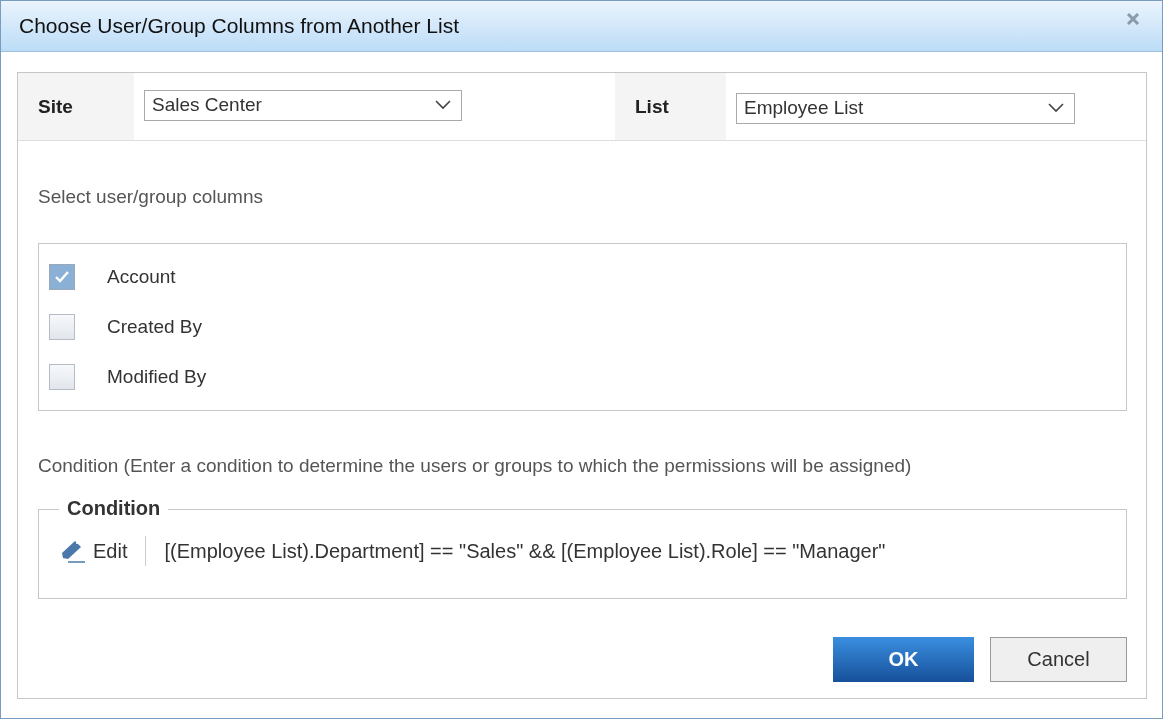  What do you see at coordinates (670, 106) in the screenshot?
I see `list-label: List` at bounding box center [670, 106].